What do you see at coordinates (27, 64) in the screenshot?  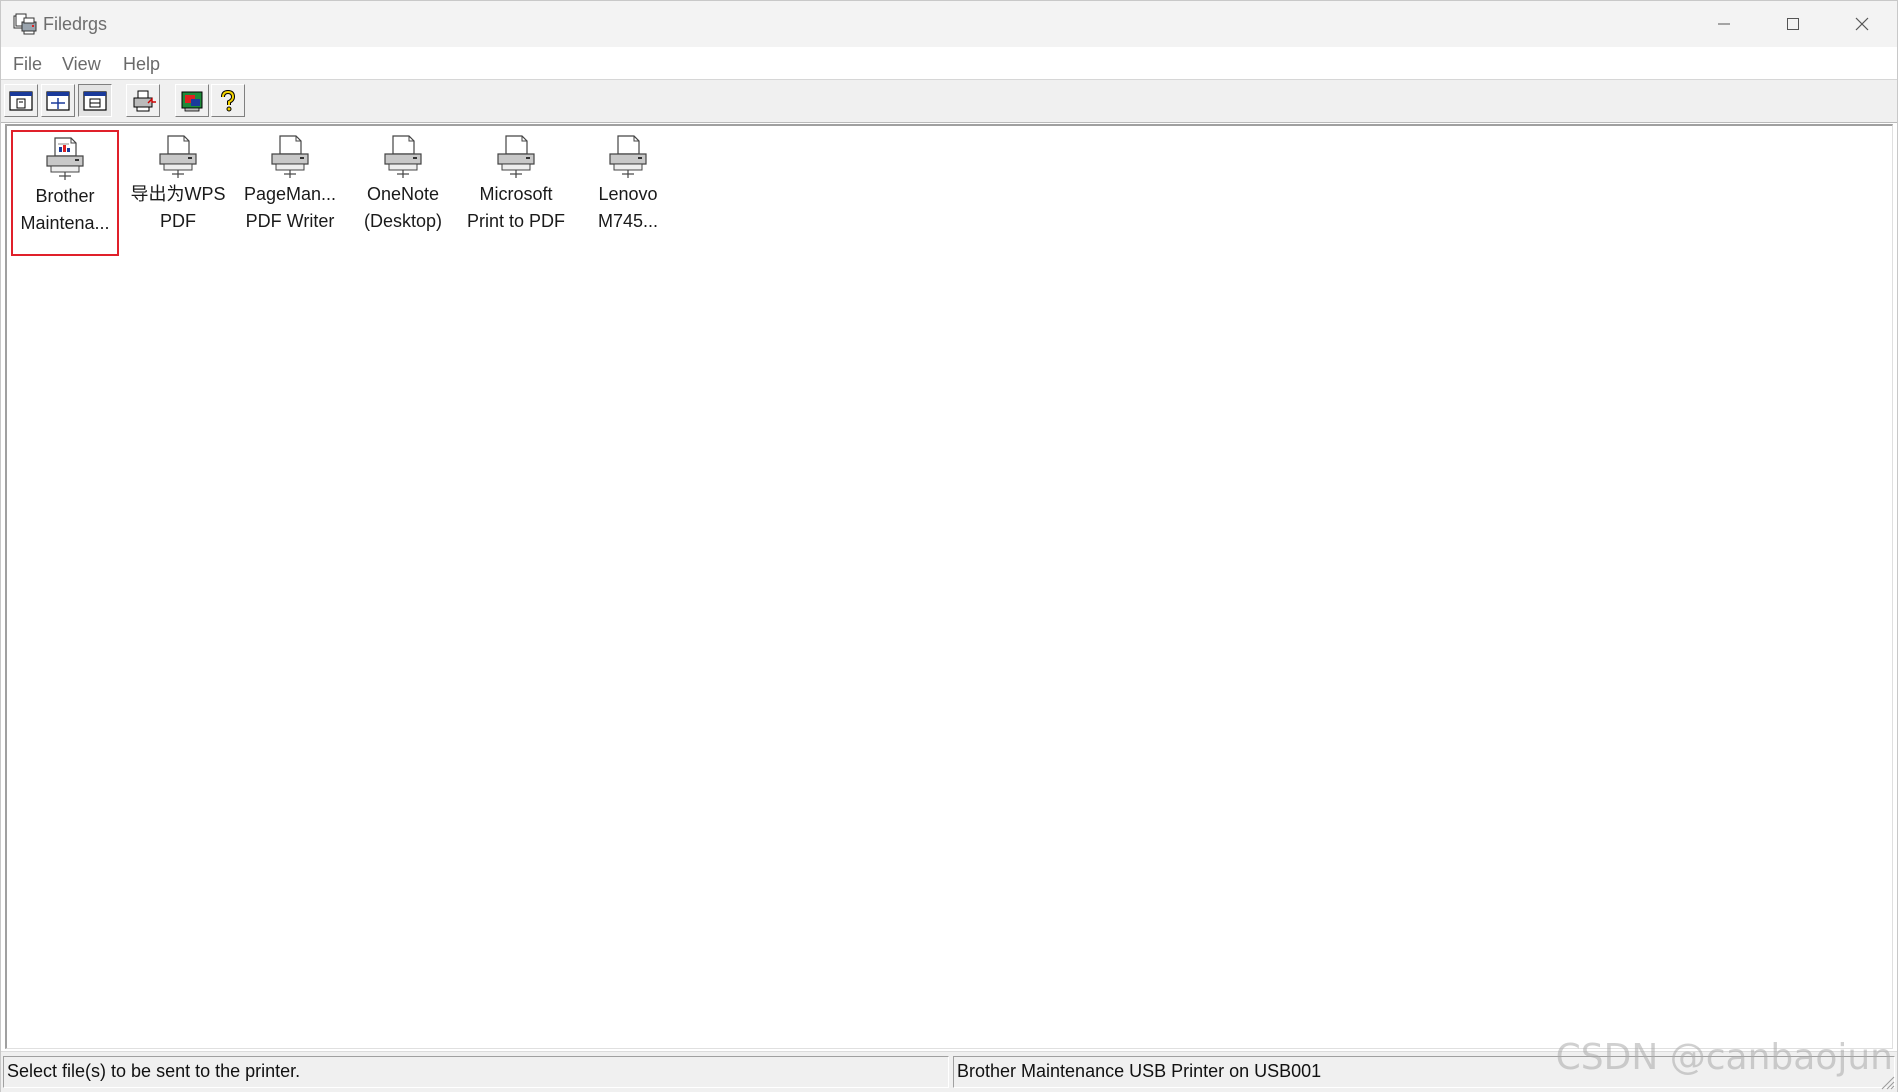 I see `menu-file: File` at bounding box center [27, 64].